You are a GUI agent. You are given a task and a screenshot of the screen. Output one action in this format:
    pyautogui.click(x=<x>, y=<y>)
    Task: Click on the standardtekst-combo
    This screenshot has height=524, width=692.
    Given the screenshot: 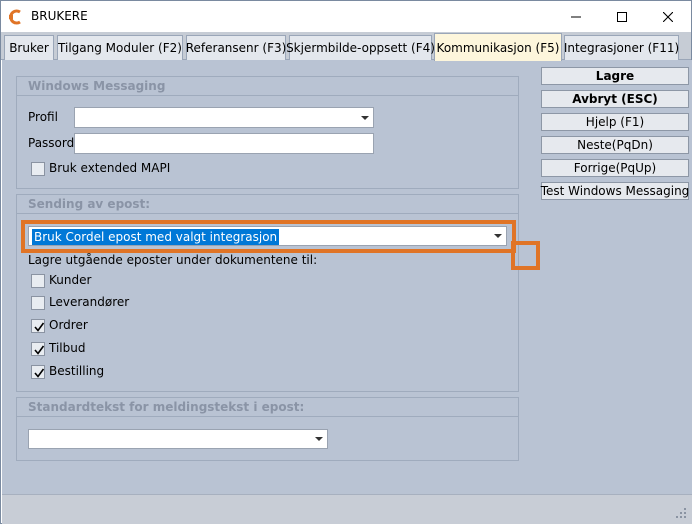 What is the action you would take?
    pyautogui.click(x=178, y=439)
    